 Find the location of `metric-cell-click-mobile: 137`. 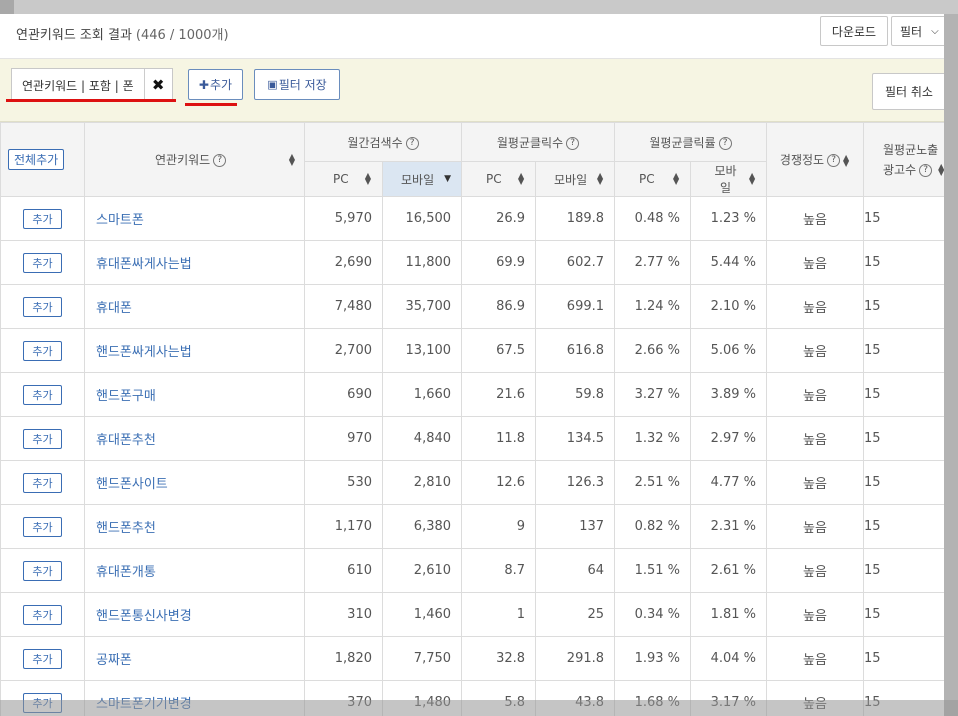

metric-cell-click-mobile: 137 is located at coordinates (575, 526).